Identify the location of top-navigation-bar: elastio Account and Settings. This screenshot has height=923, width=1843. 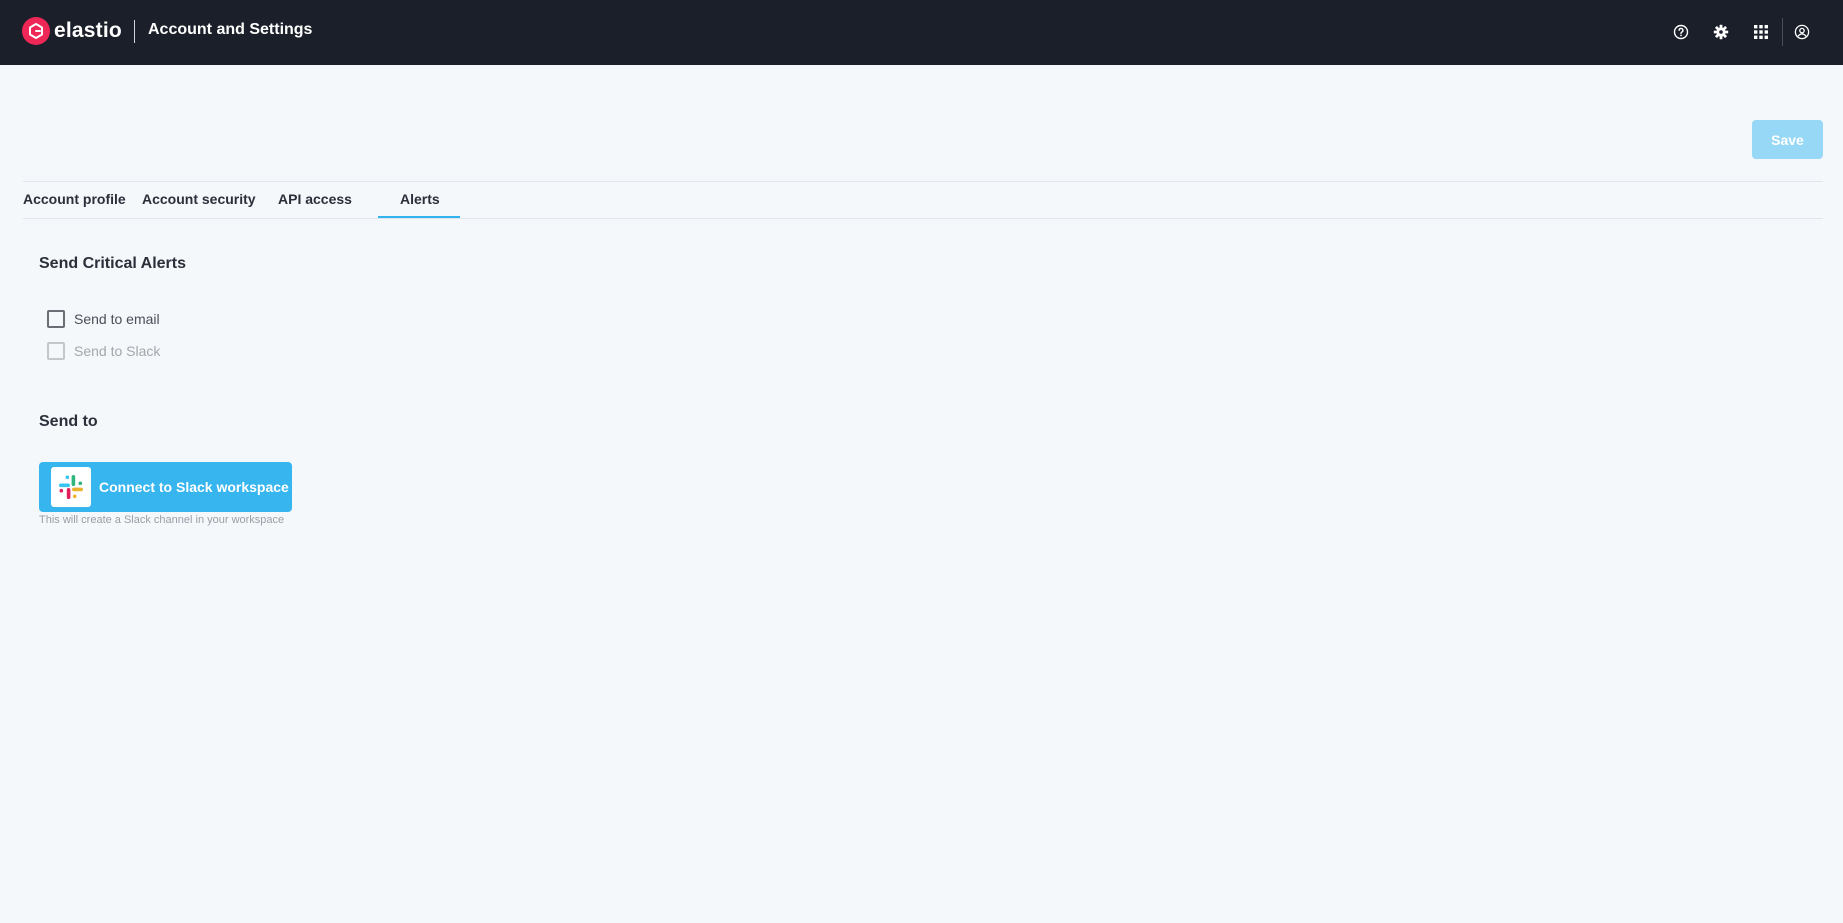
(921, 32).